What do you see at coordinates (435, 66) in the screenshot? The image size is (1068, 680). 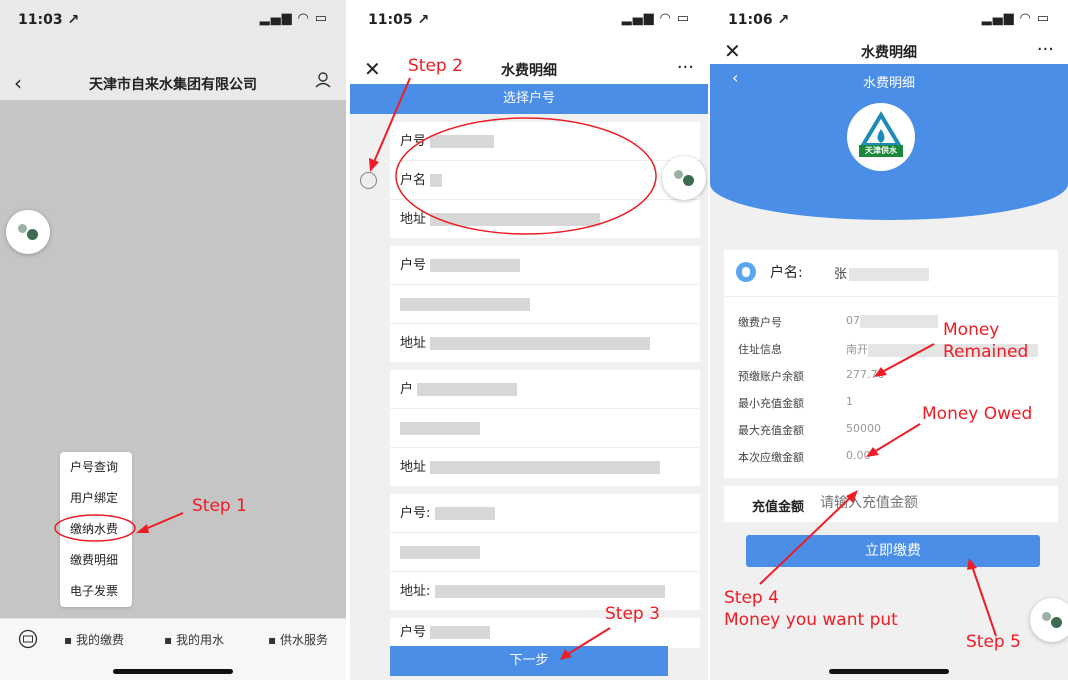 I see `annotation-step-2: Step 2` at bounding box center [435, 66].